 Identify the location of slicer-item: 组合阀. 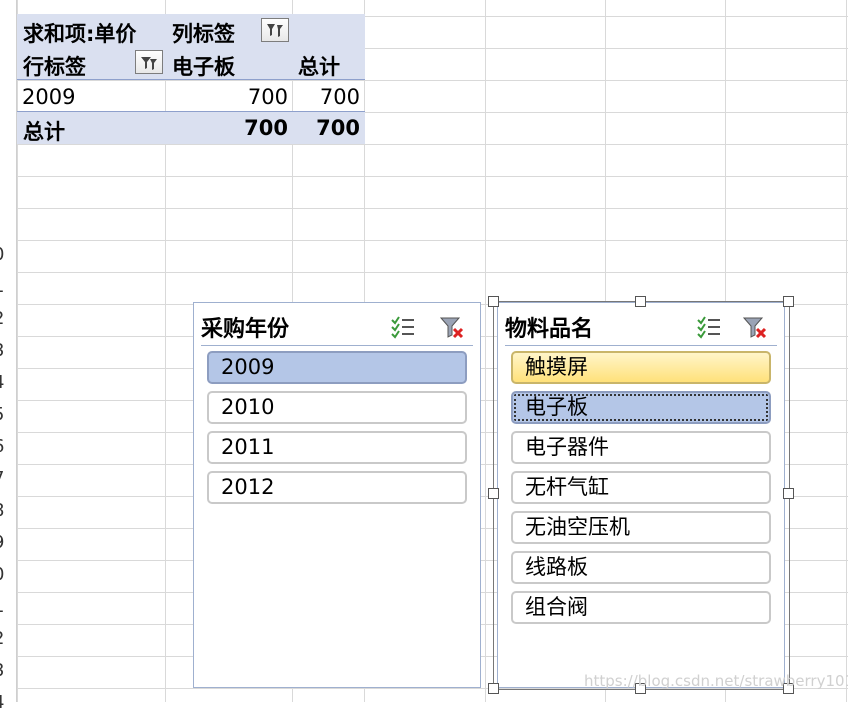
(641, 607).